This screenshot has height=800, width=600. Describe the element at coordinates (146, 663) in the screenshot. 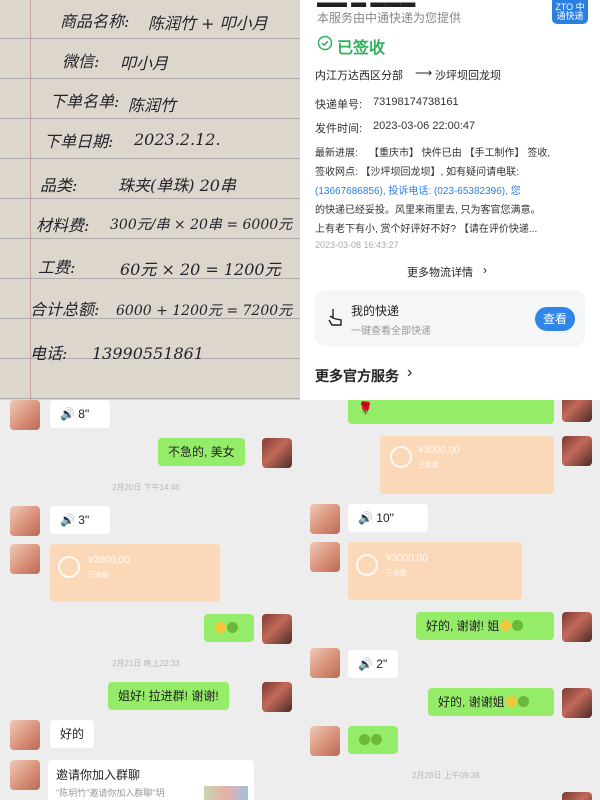

I see `timestamp: 2月21日 晚上22:33` at that location.